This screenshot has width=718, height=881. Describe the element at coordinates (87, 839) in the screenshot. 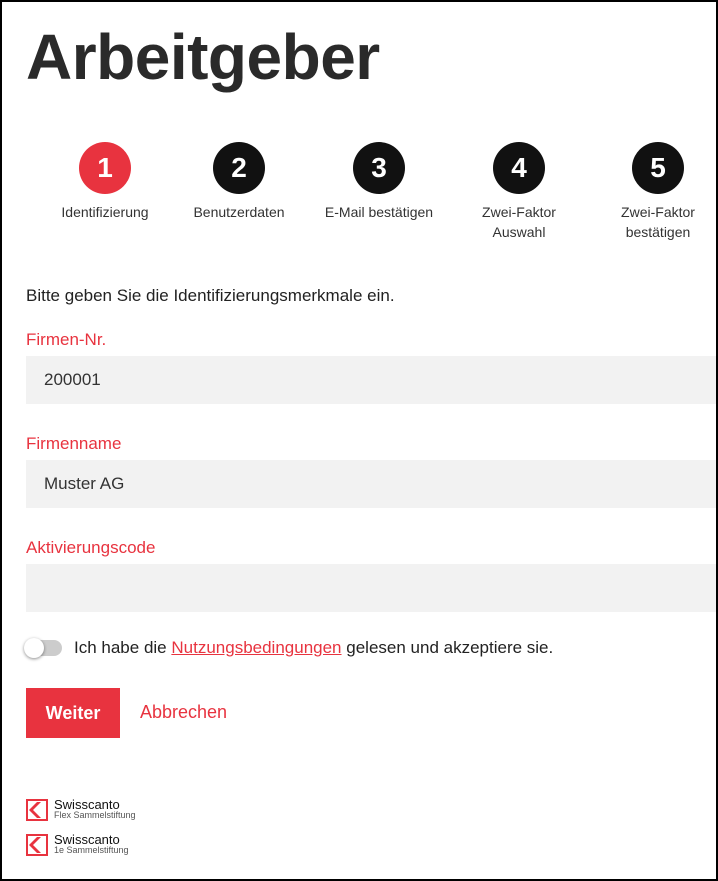

I see `logo-2-name: Swisscanto` at that location.